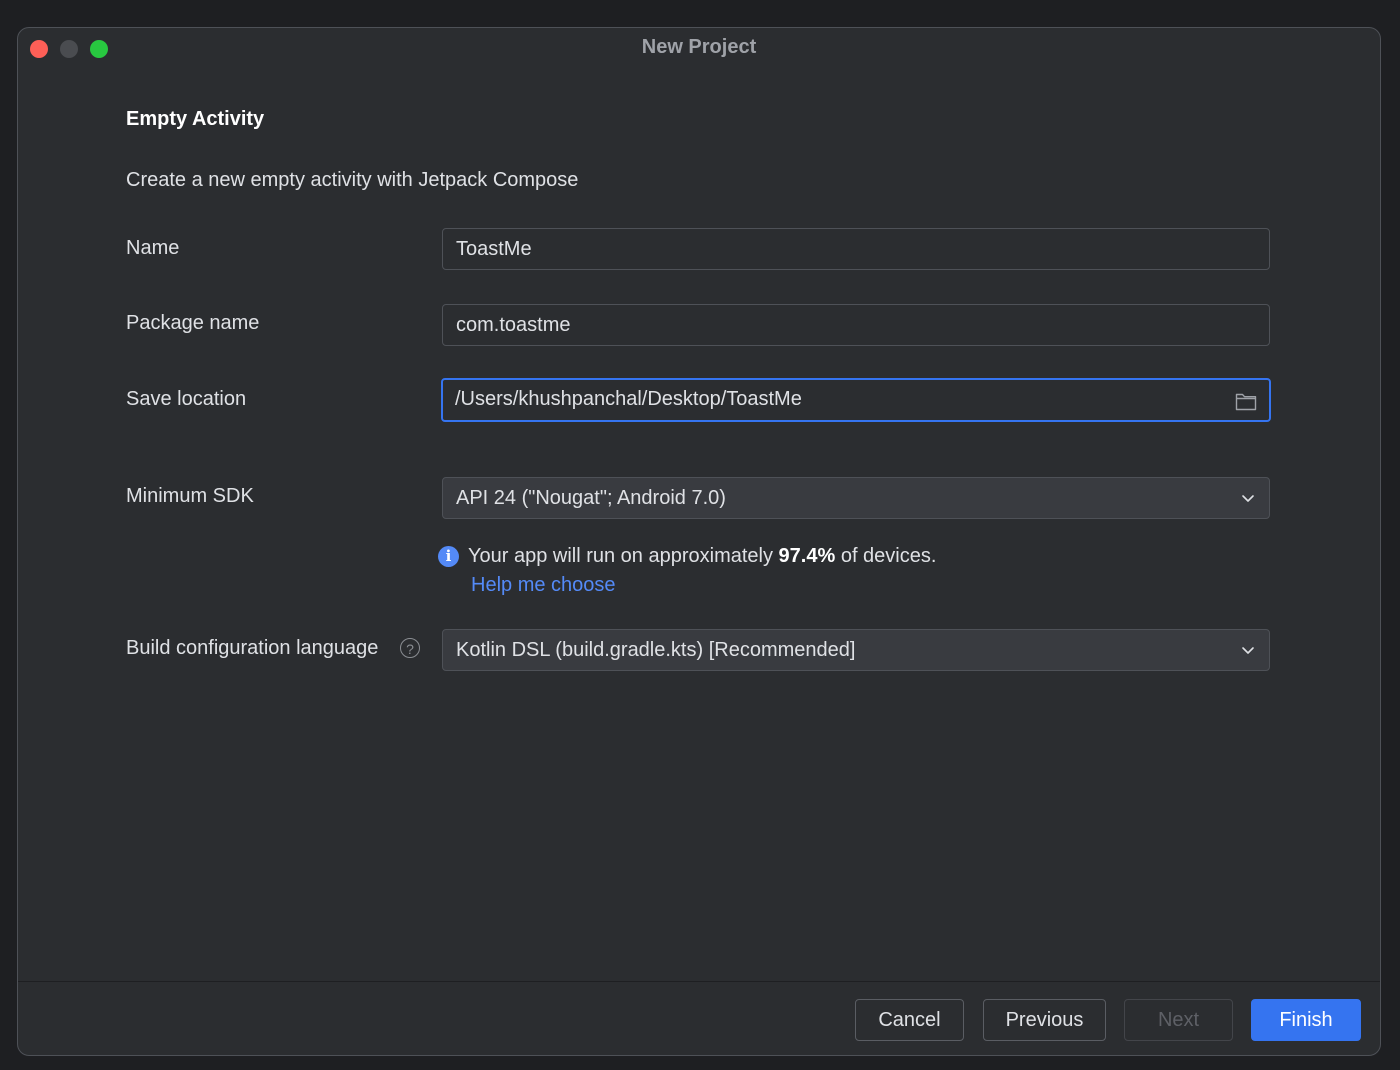 This screenshot has width=1400, height=1070. What do you see at coordinates (699, 981) in the screenshot?
I see `footer-divider` at bounding box center [699, 981].